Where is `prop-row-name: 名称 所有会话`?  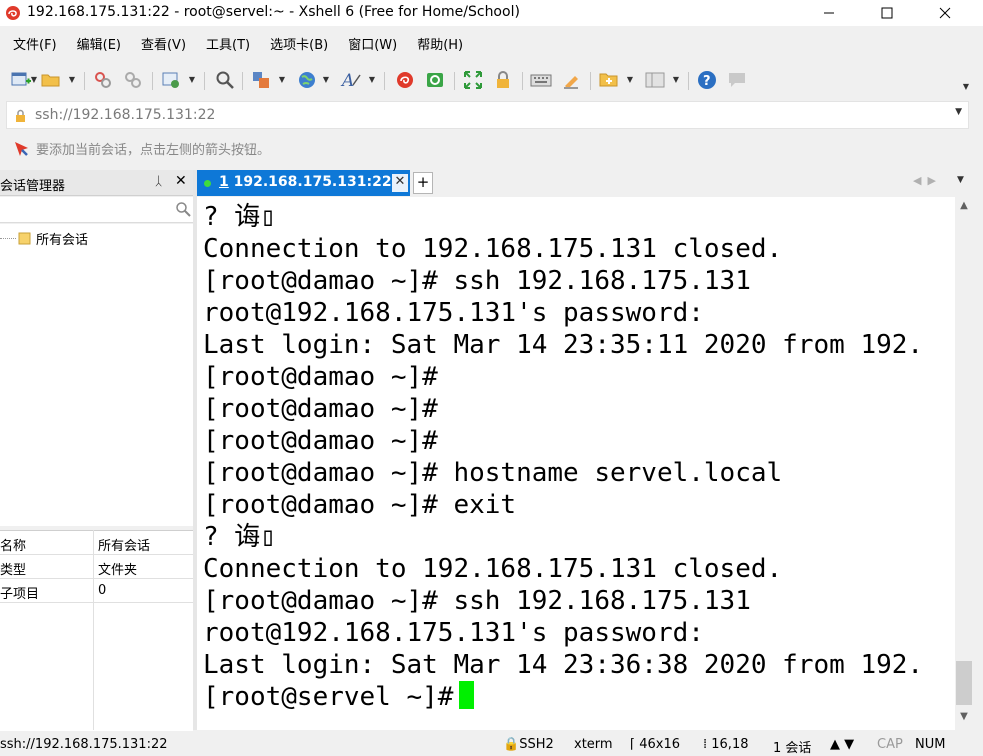
prop-row-name: 名称 所有会话 is located at coordinates (96, 543).